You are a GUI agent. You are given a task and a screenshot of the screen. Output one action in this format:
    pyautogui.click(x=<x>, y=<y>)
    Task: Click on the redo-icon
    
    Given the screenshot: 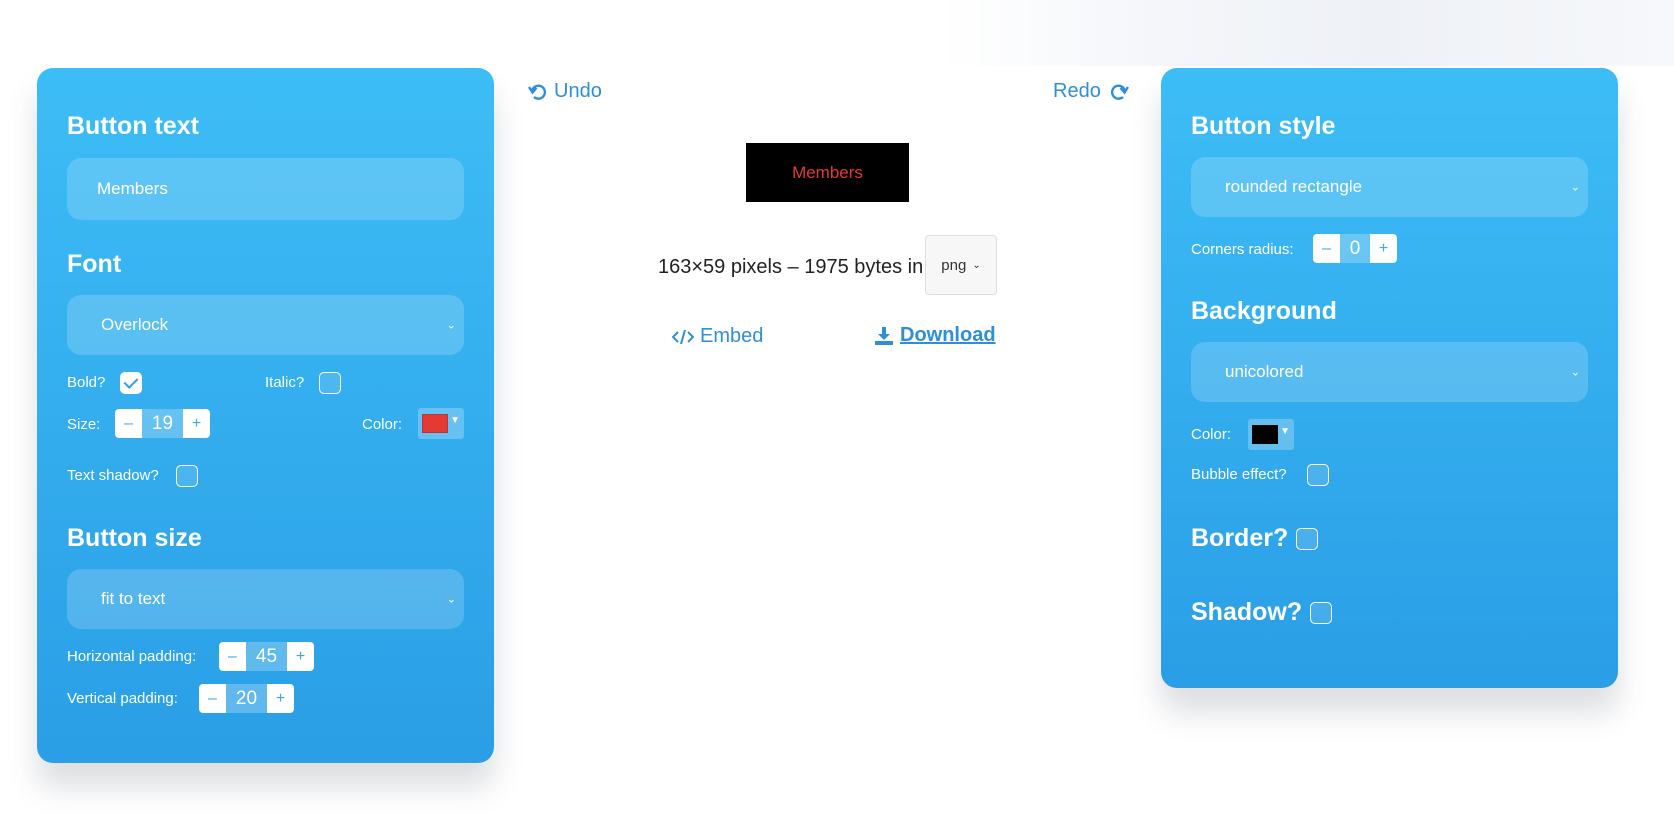 What is the action you would take?
    pyautogui.click(x=1119, y=92)
    